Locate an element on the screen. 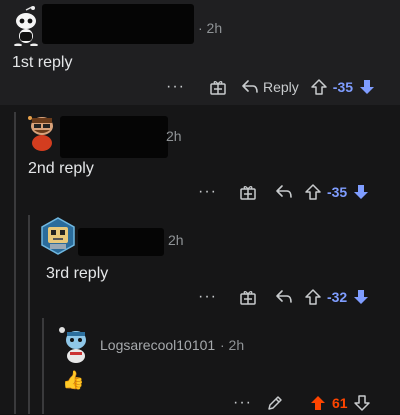 The height and width of the screenshot is (415, 400). comment-4-avatar is located at coordinates (74, 344).